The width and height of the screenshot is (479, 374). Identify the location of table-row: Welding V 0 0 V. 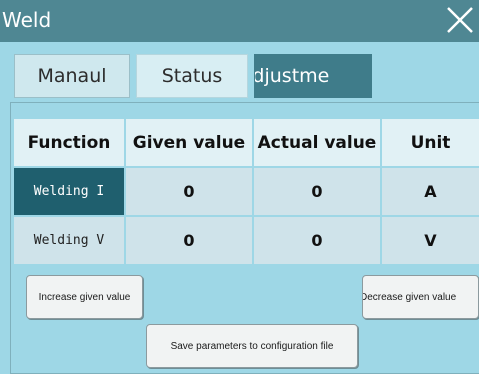
(246, 241).